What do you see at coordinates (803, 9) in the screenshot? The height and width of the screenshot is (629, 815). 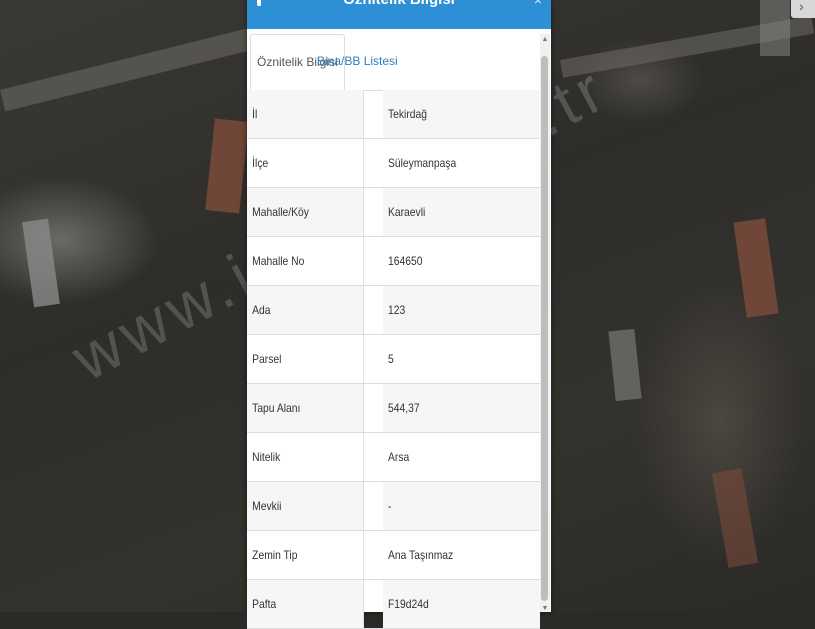 I see `map-control-button` at bounding box center [803, 9].